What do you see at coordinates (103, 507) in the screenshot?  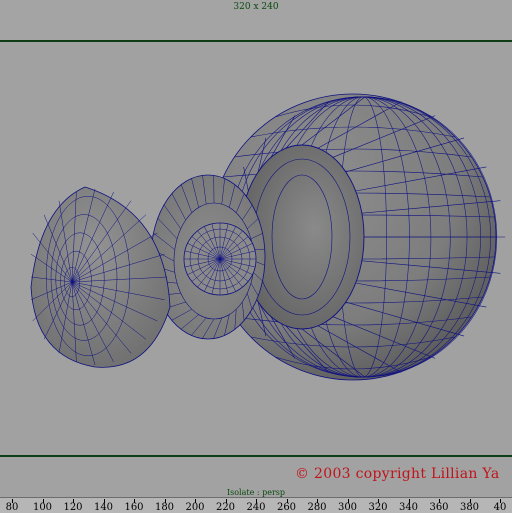 I see `ruler-tick-label: 140` at bounding box center [103, 507].